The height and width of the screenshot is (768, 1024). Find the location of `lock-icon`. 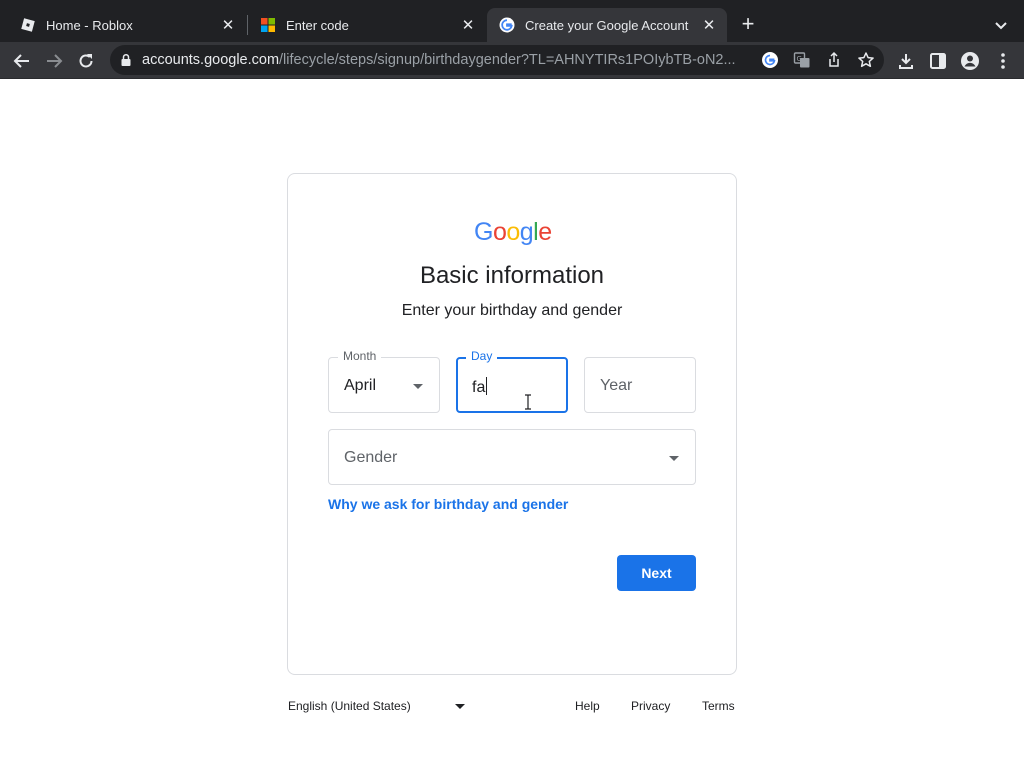

lock-icon is located at coordinates (126, 60).